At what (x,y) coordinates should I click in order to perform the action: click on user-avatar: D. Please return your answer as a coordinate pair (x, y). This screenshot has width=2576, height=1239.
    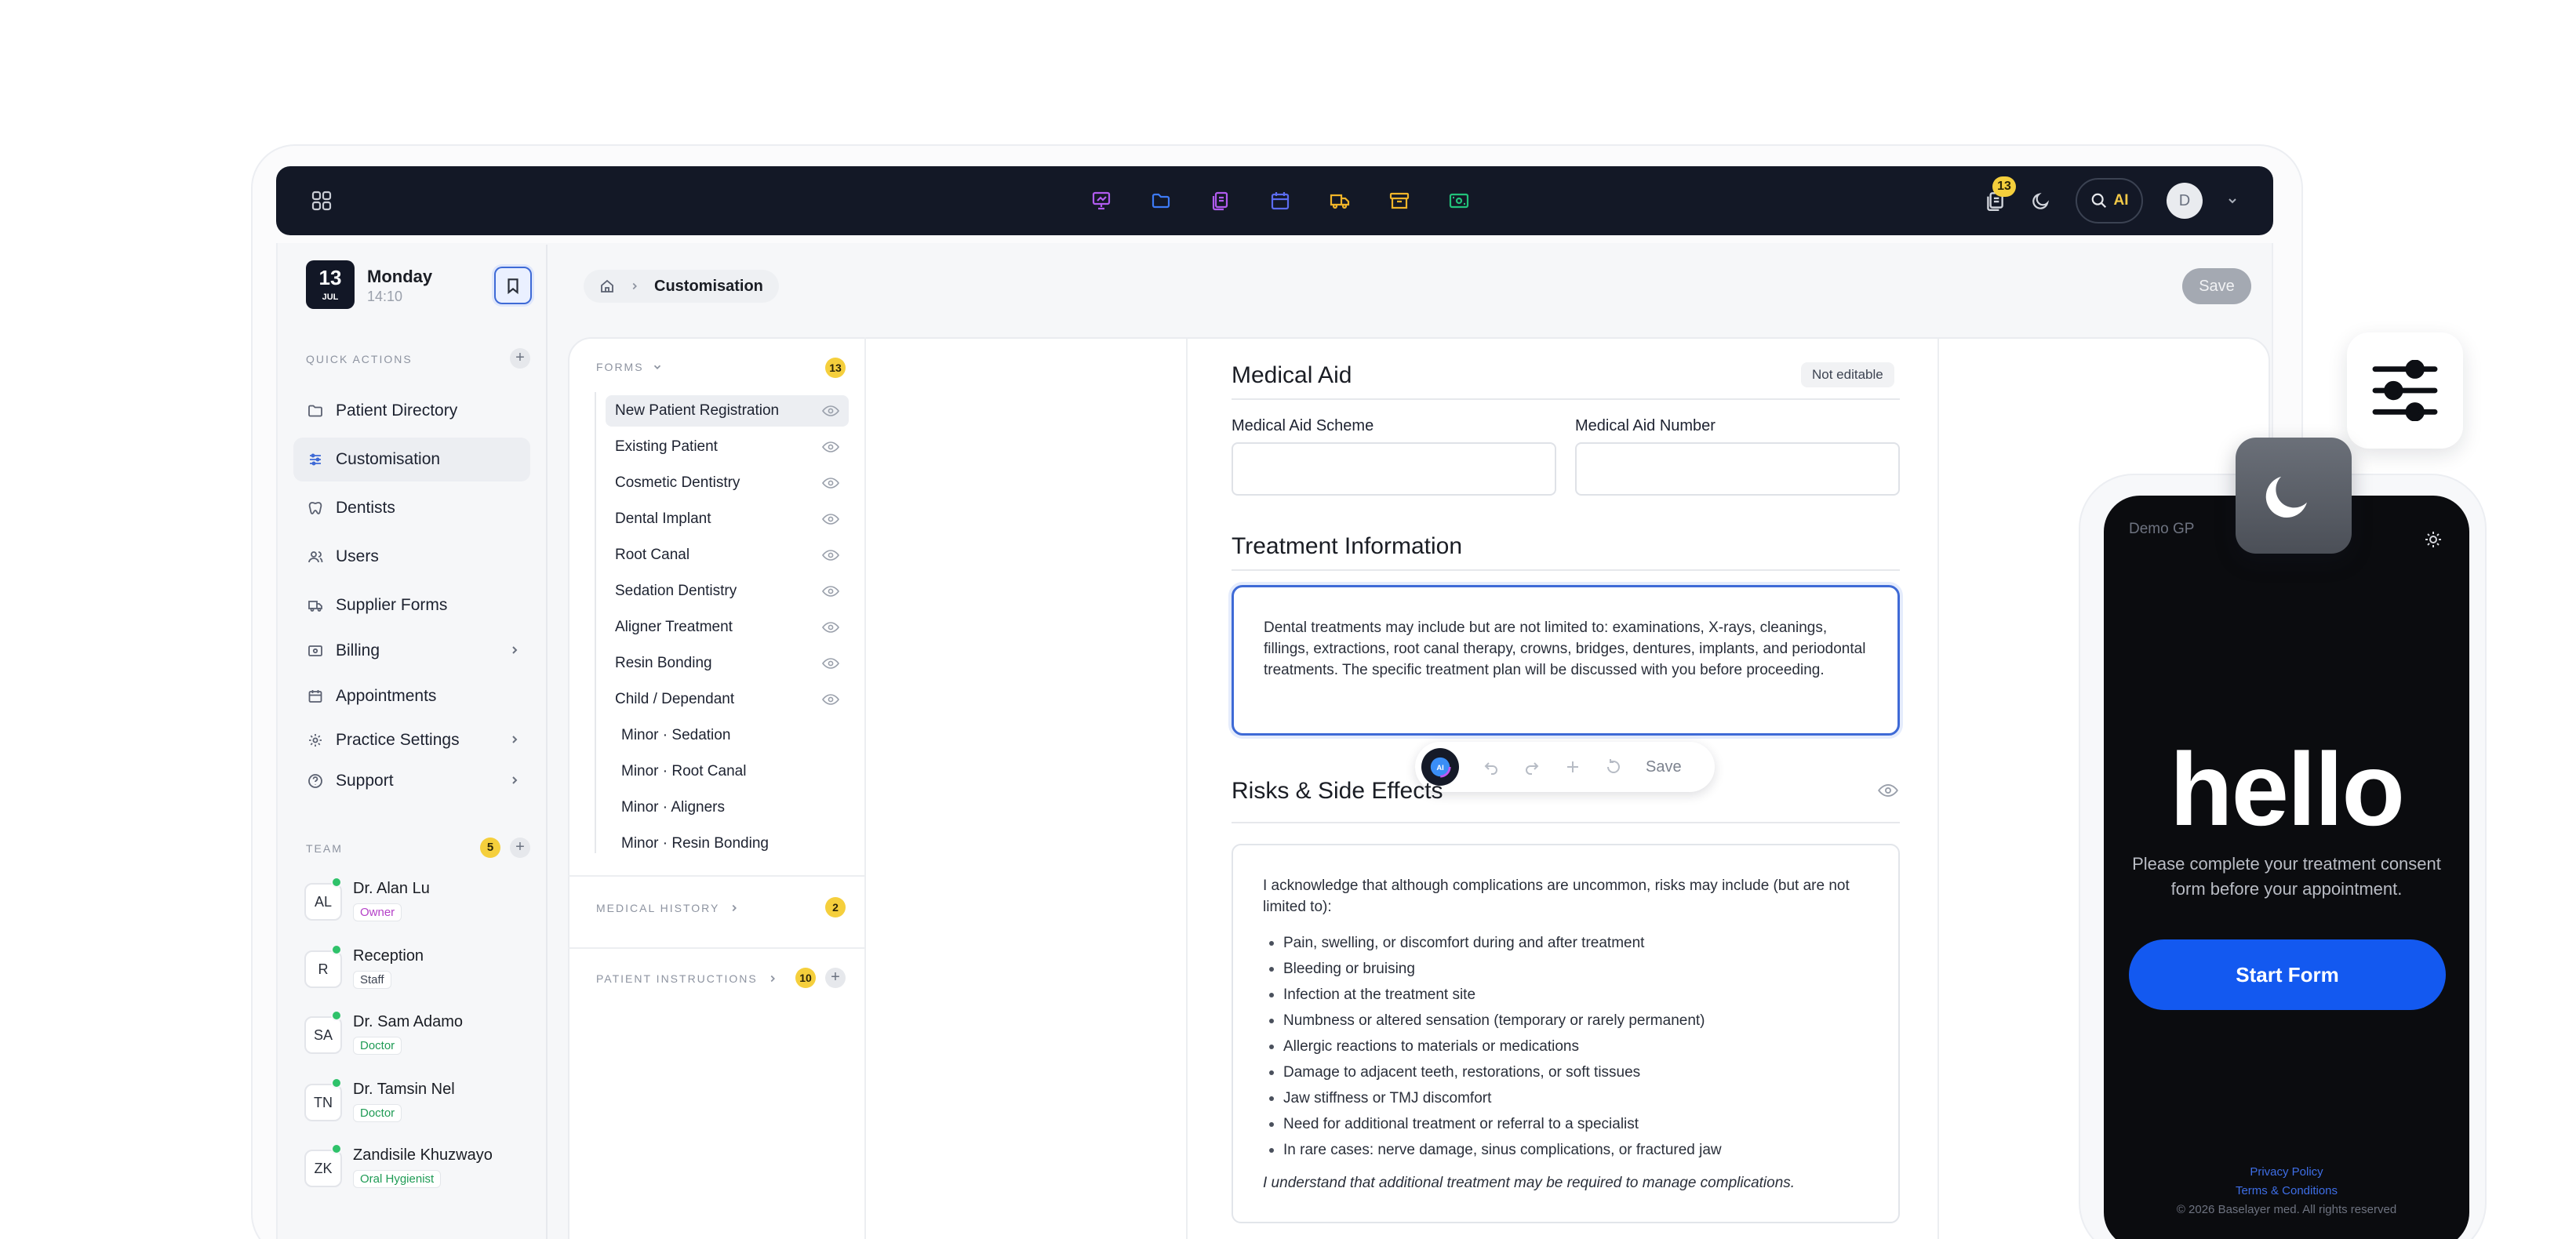
    Looking at the image, I should click on (2185, 201).